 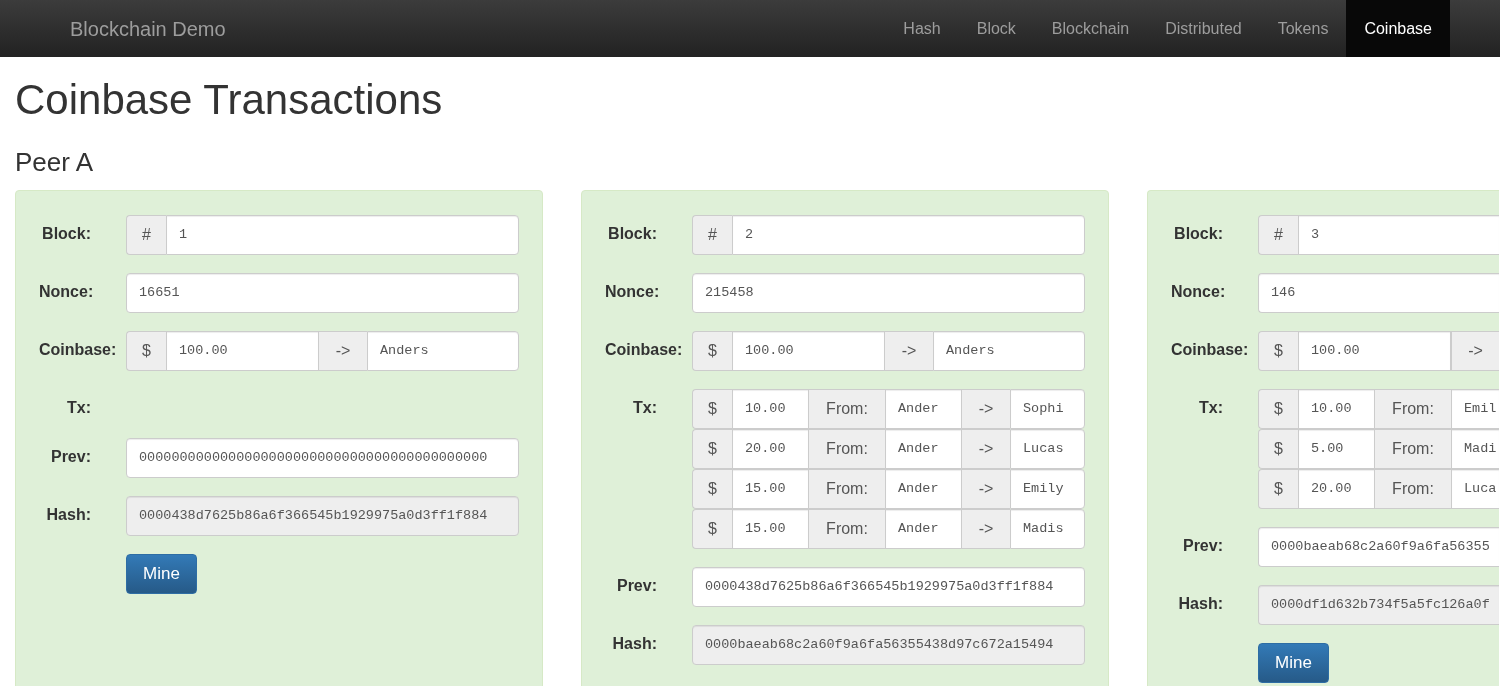 I want to click on nonce-field: 146, so click(x=1378, y=292).